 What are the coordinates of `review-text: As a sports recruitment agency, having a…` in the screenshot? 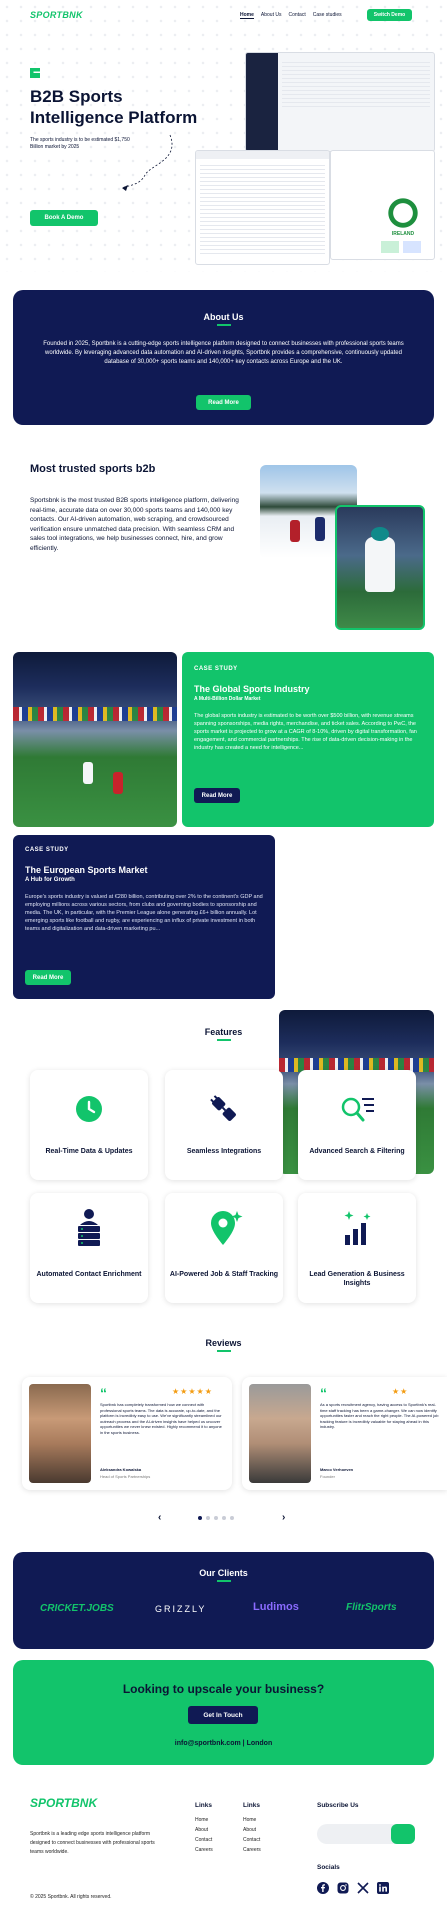 It's located at (379, 1415).